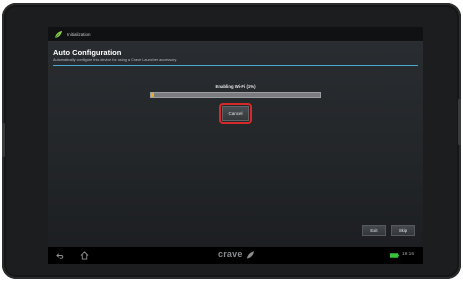  I want to click on progress-section: Enabling Wi-Fi (1%), so click(235, 91).